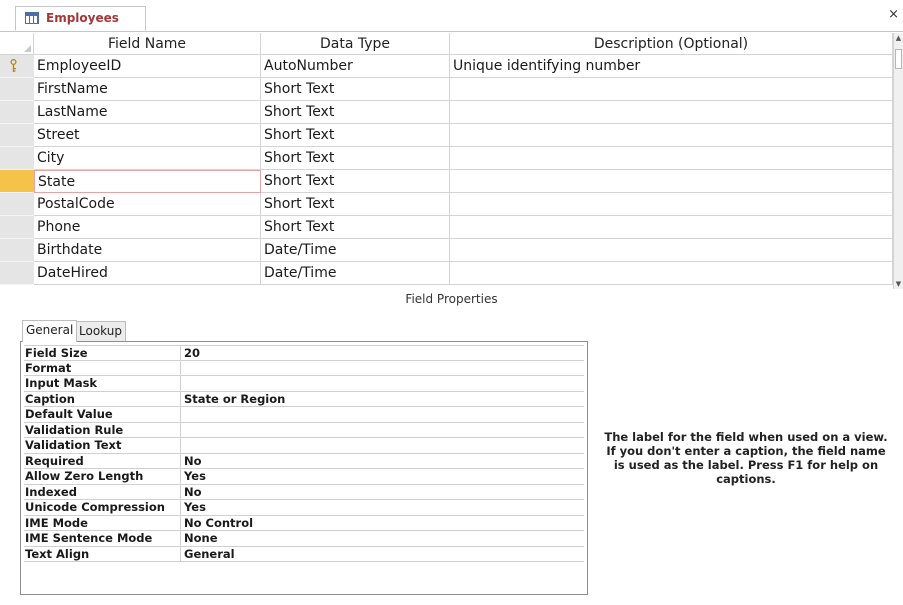  What do you see at coordinates (218, 523) in the screenshot?
I see `property-value: No Control` at bounding box center [218, 523].